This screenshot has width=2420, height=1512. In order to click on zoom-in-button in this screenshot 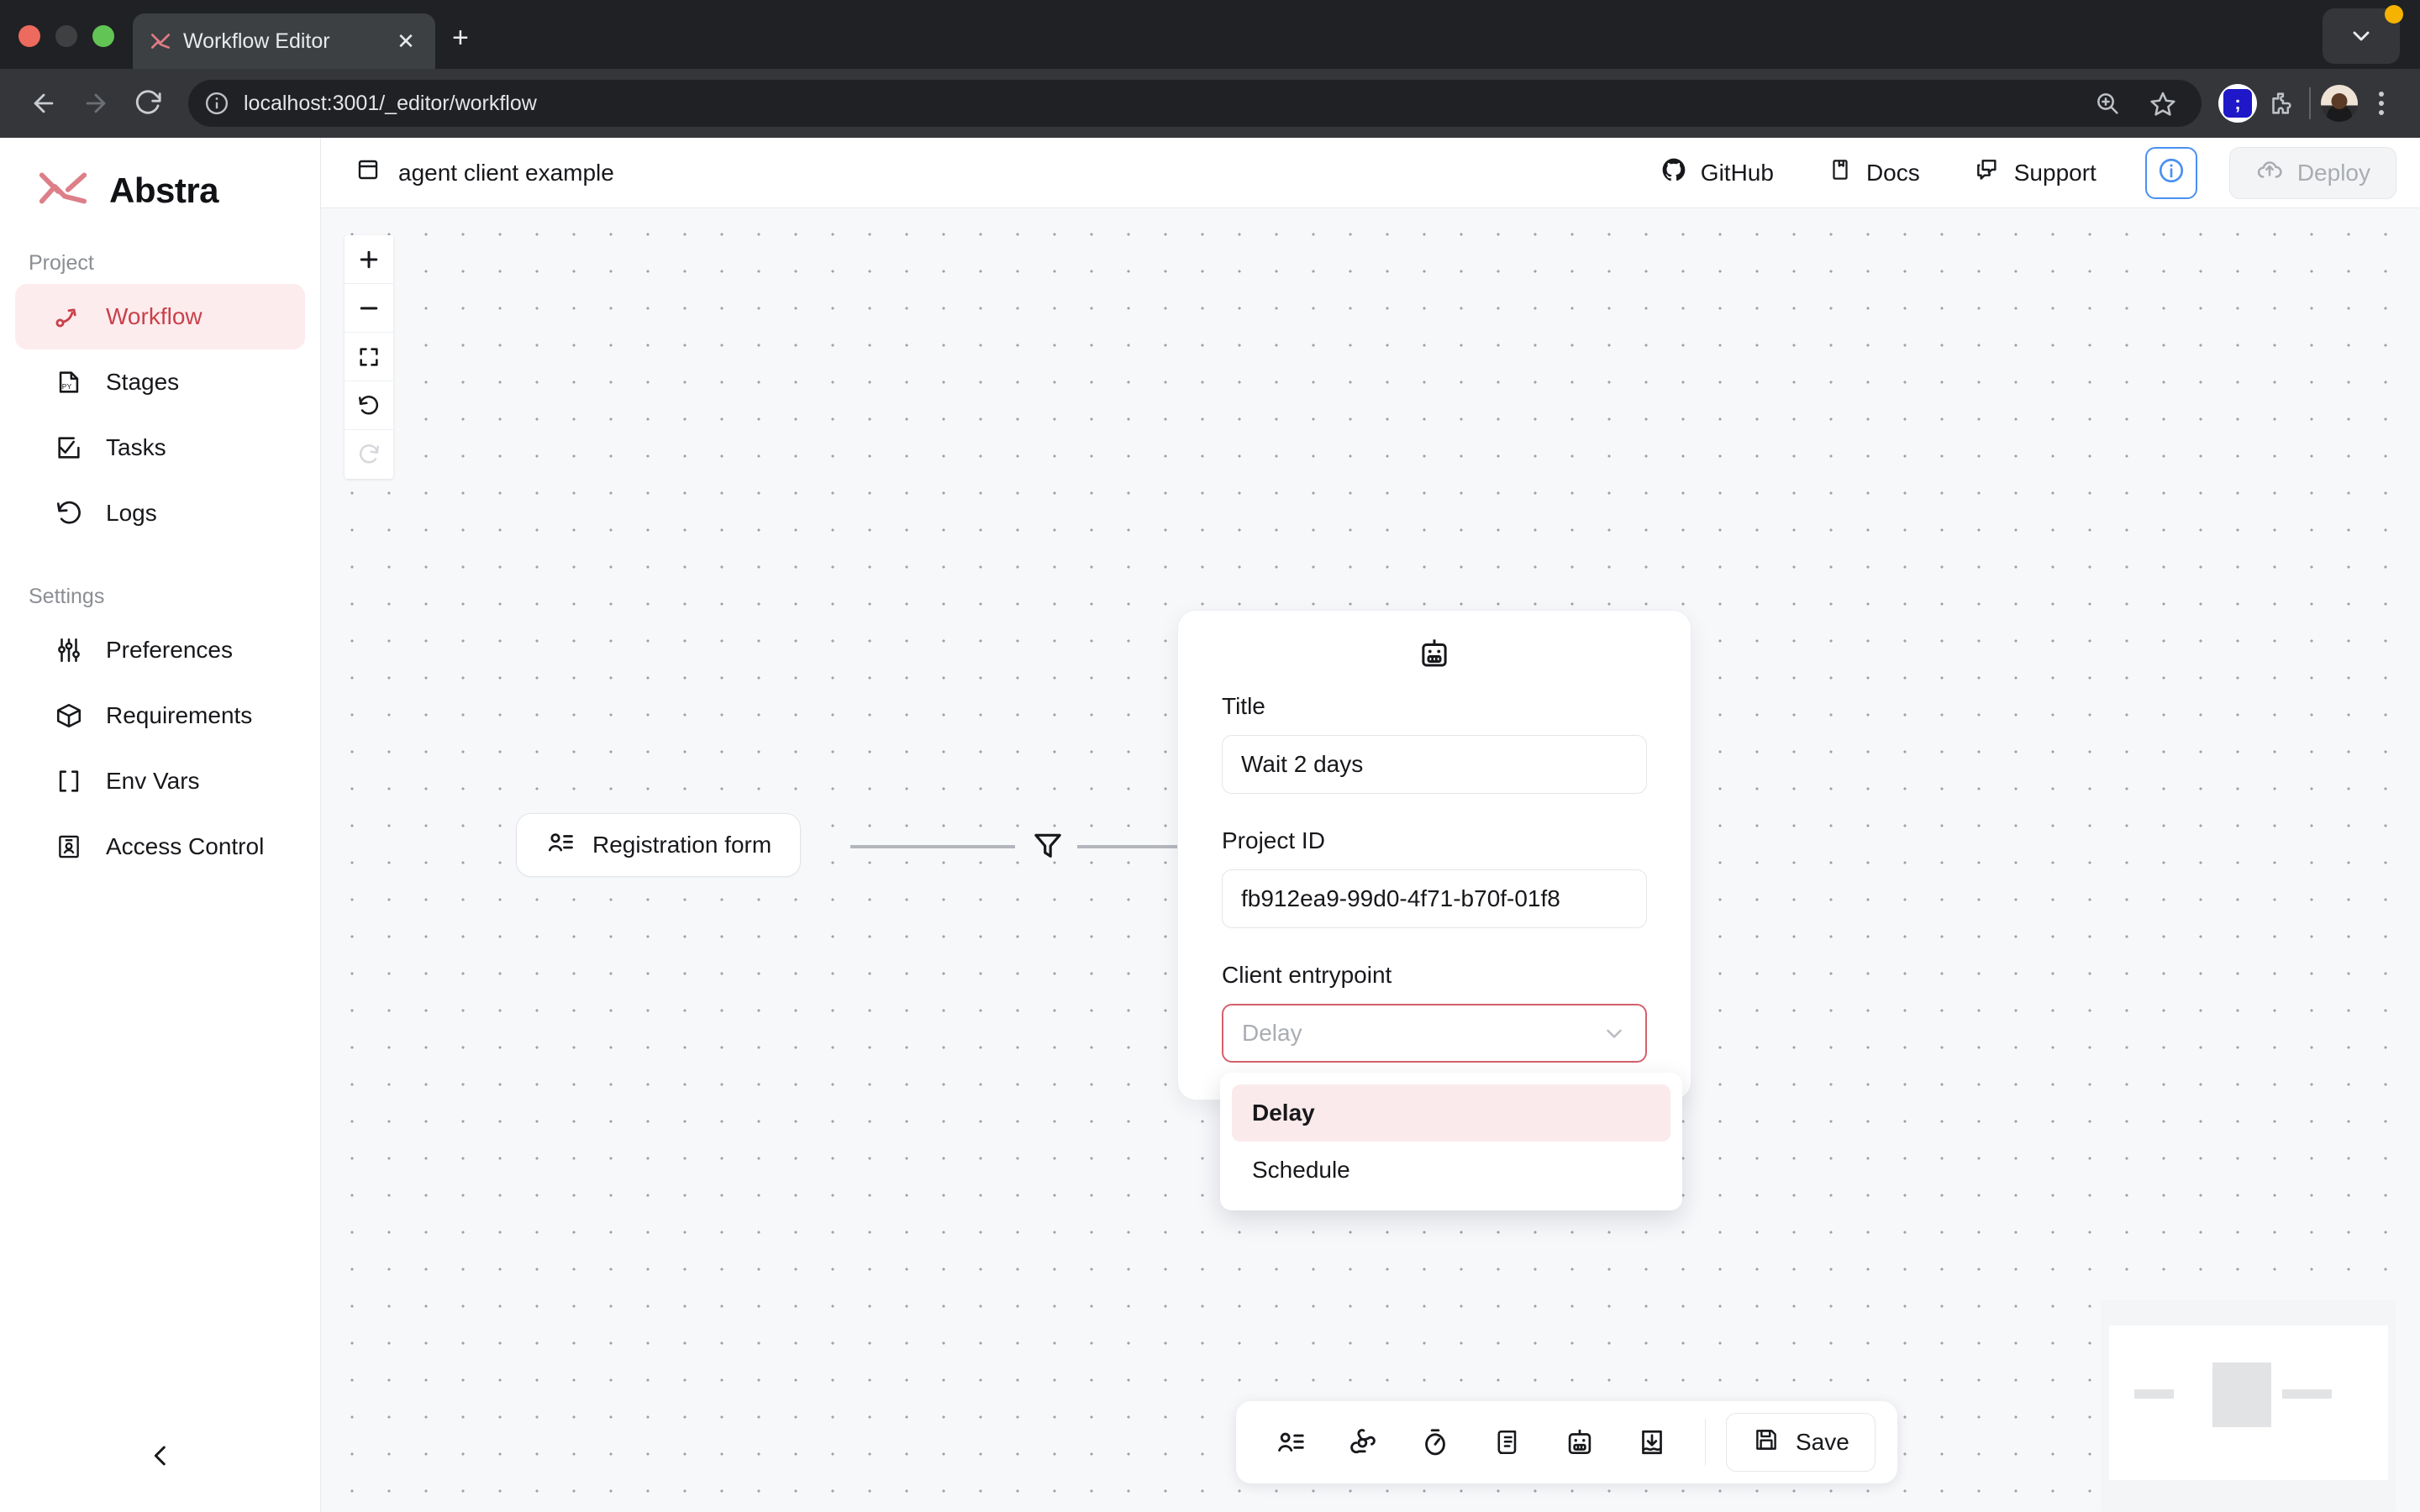, I will do `click(369, 259)`.